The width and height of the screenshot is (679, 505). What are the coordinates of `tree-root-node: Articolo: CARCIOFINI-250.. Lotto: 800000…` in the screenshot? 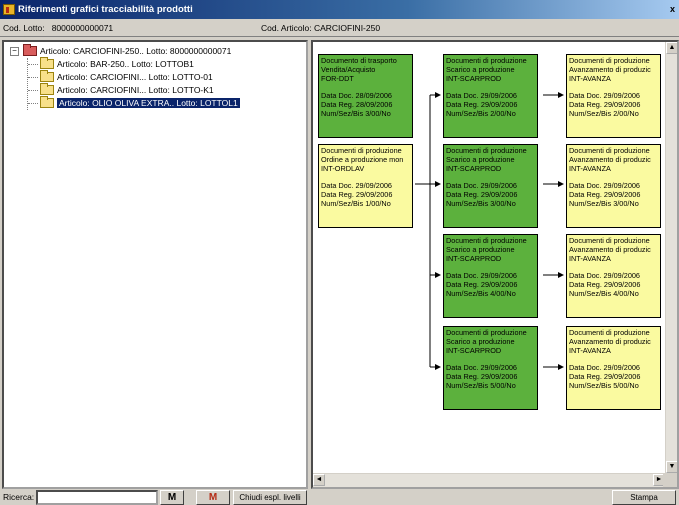 It's located at (127, 50).